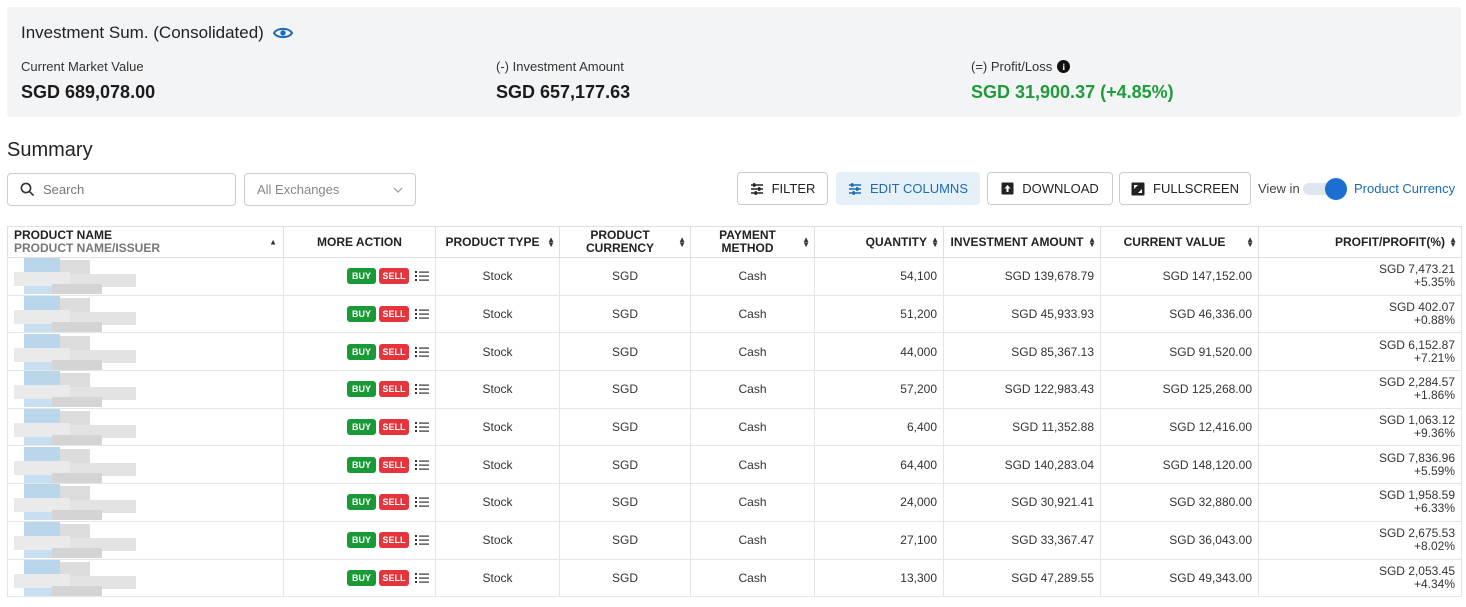 This screenshot has width=1466, height=607. I want to click on profit-cell: SGD 2,284.57 +1.86%, so click(1360, 389).